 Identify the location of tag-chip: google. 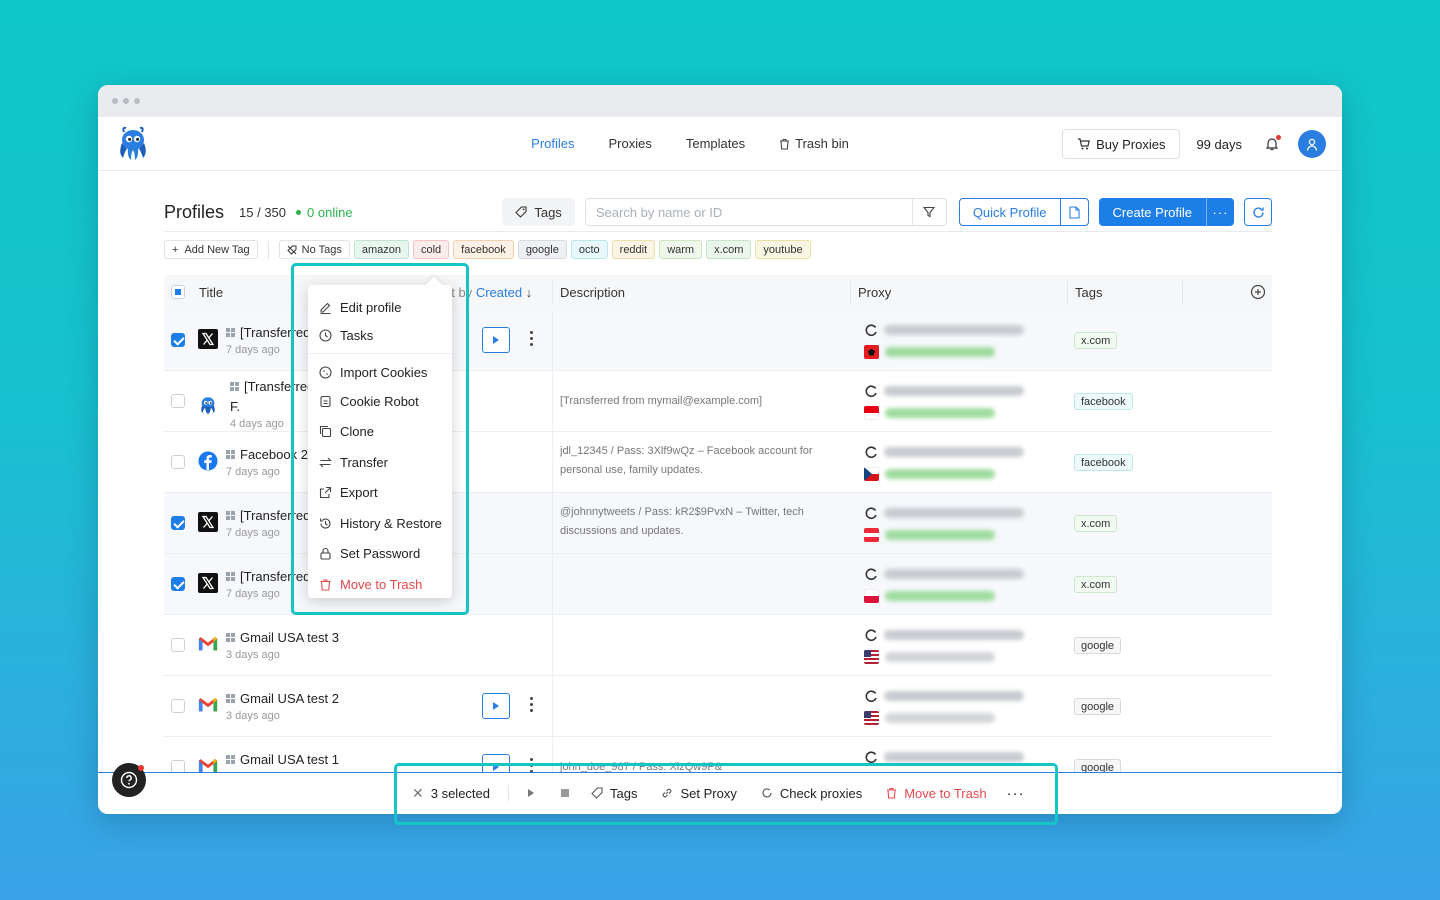
(542, 249).